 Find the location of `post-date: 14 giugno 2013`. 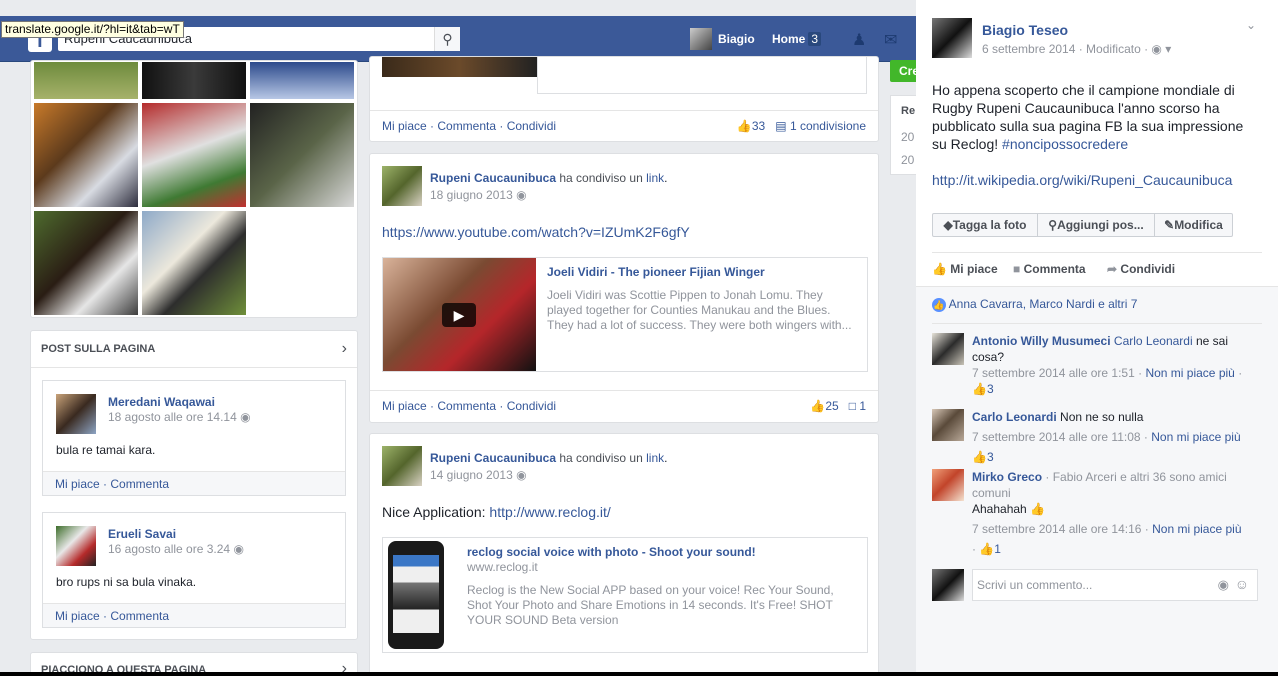

post-date: 14 giugno 2013 is located at coordinates (471, 475).